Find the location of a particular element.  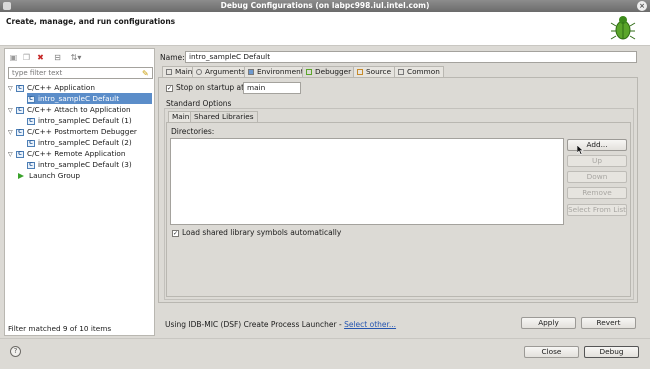

directories-label: Directories: is located at coordinates (193, 131).